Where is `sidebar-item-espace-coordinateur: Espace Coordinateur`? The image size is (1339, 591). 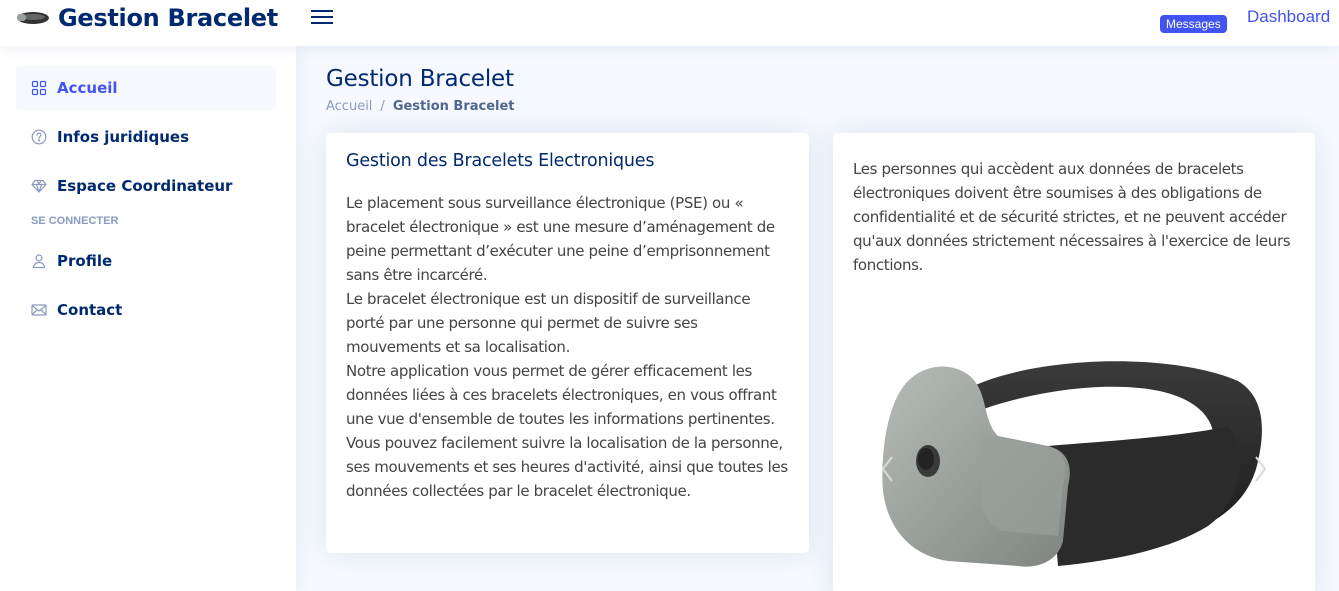 sidebar-item-espace-coordinateur: Espace Coordinateur is located at coordinates (146, 186).